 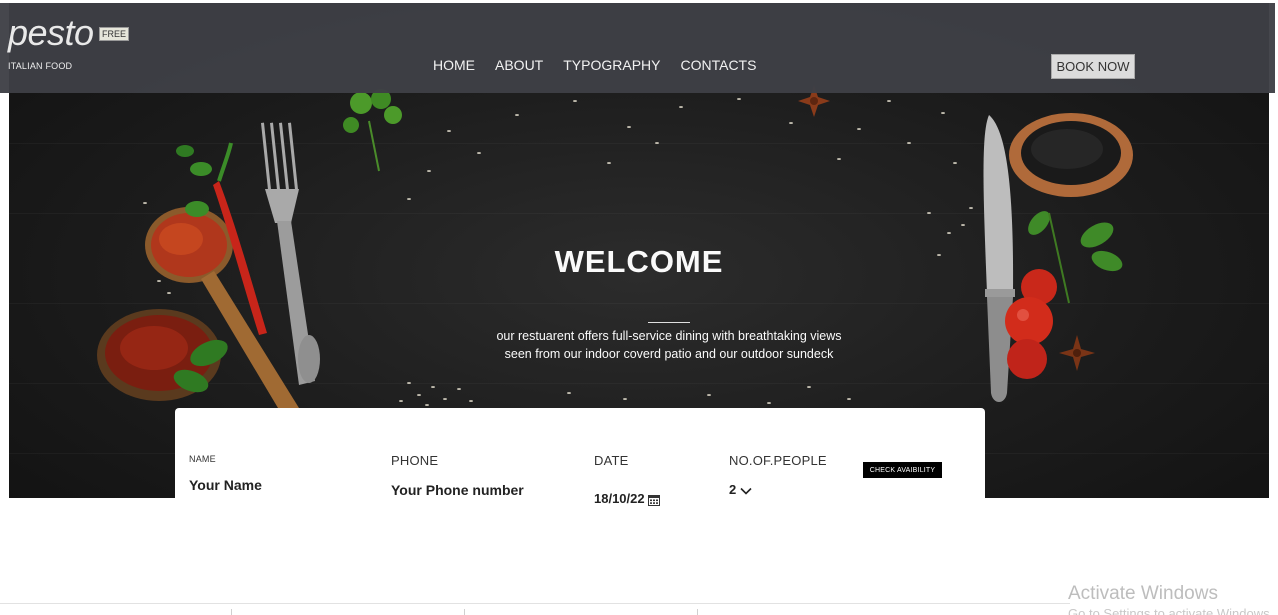 I want to click on main-nav: HOME ABOUT TYPOGRAPHY CONTACTS, so click(x=594, y=65).